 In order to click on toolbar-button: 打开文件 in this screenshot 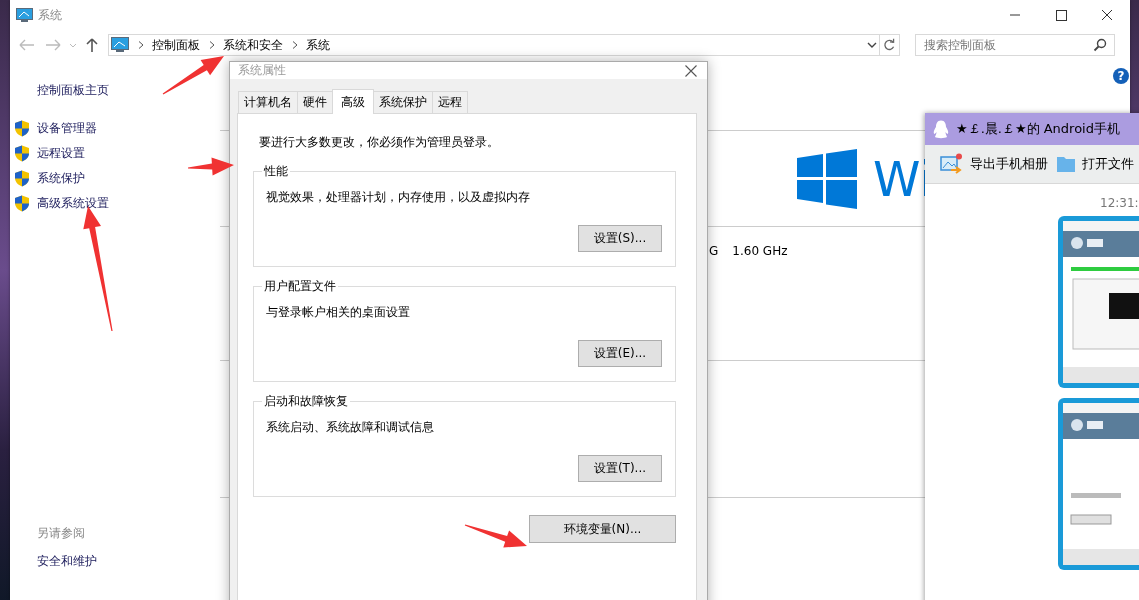, I will do `click(1108, 164)`.